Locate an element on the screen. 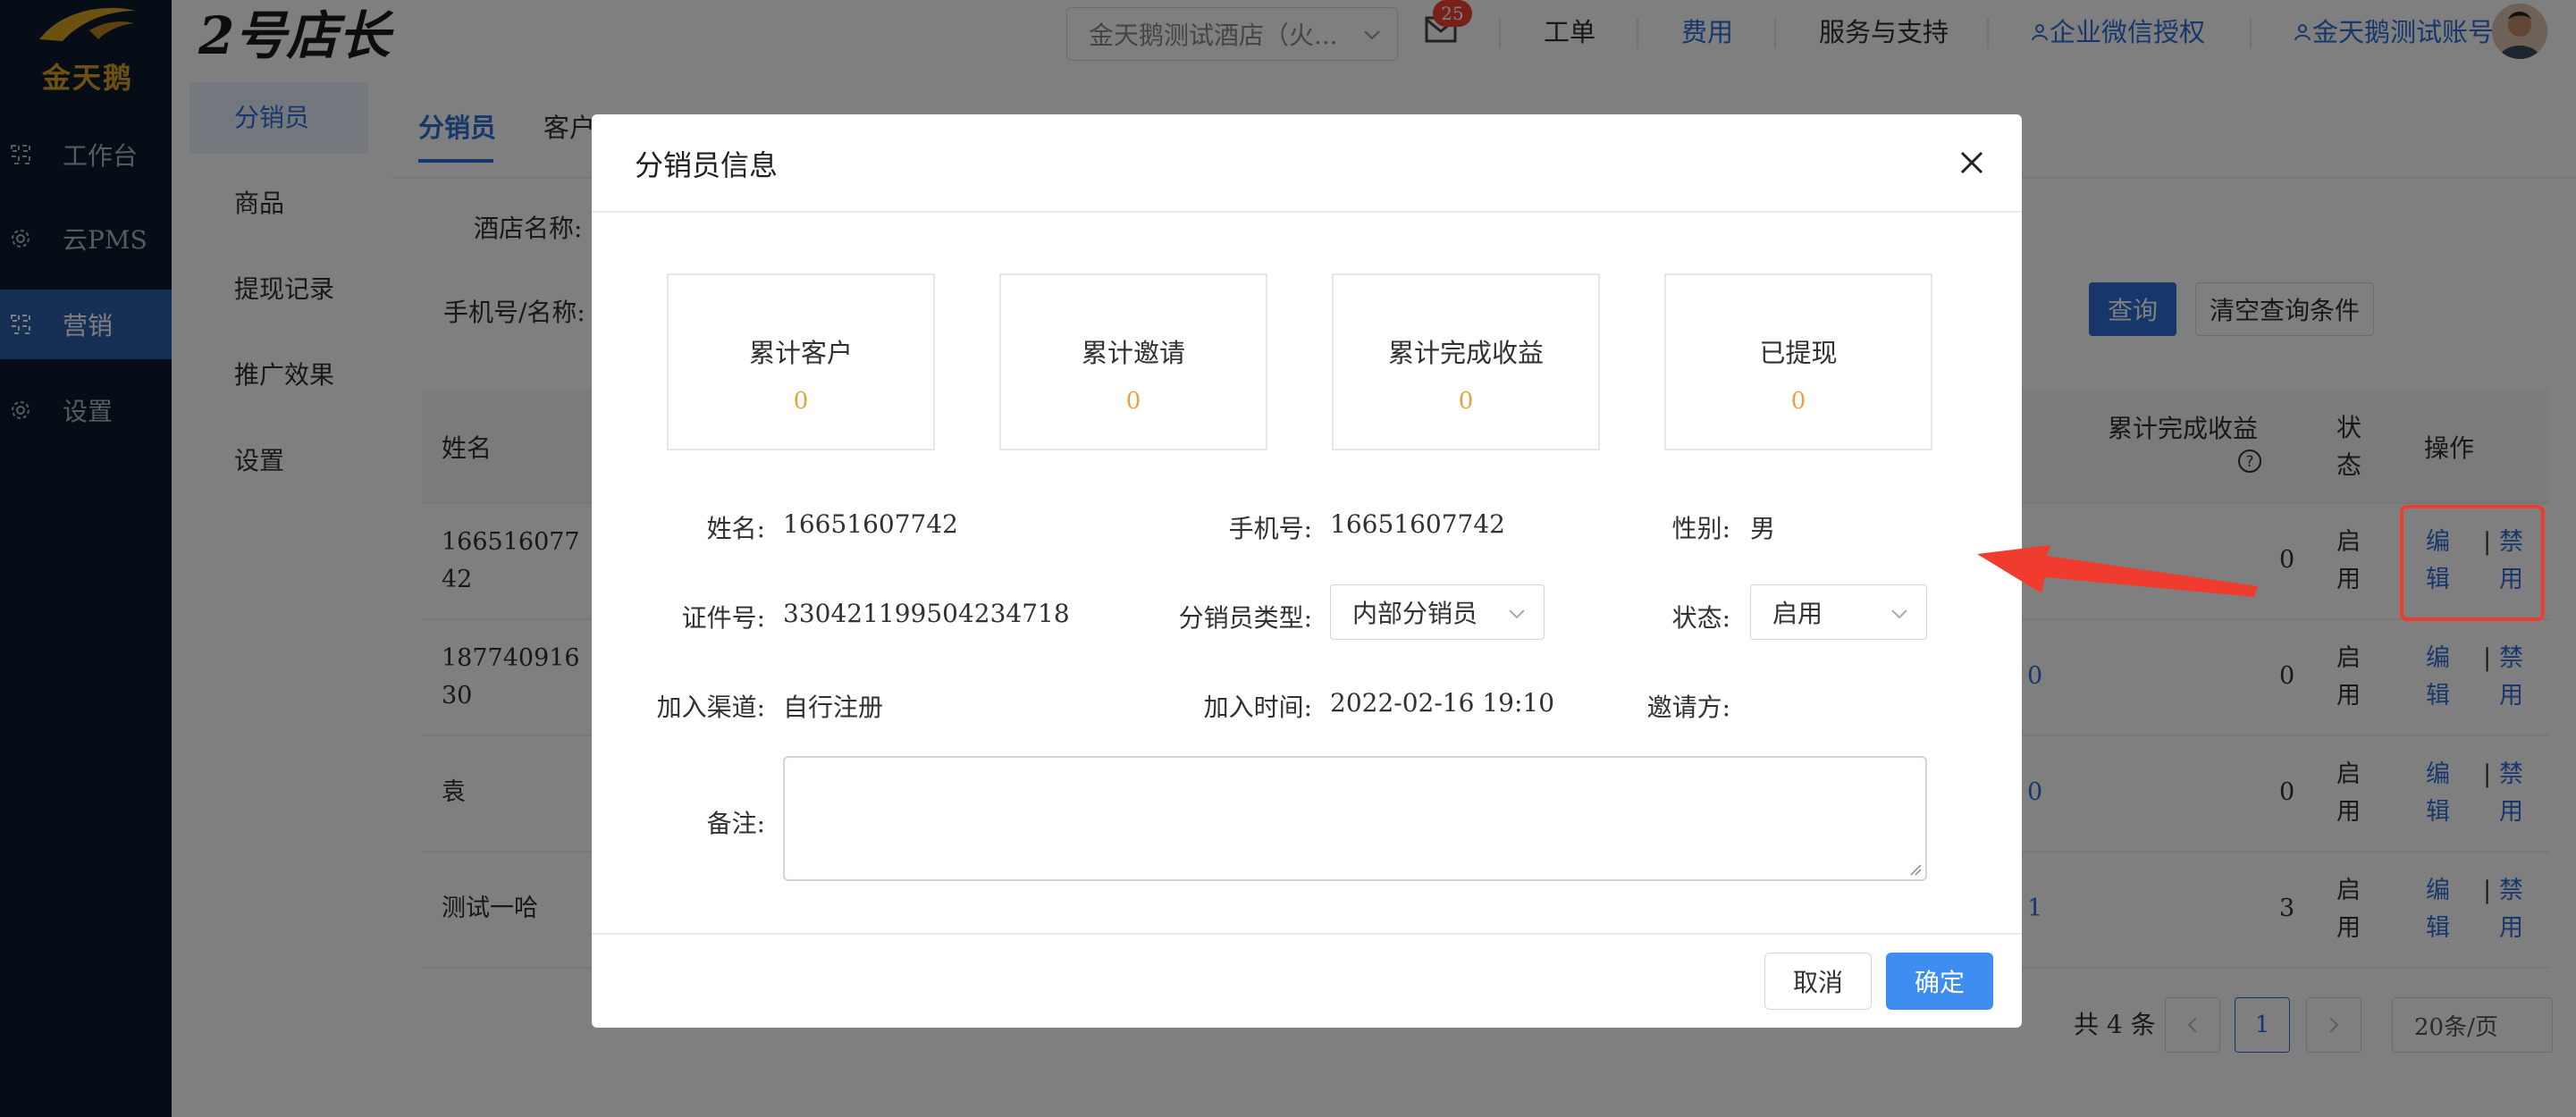 Image resolution: width=2576 pixels, height=1117 pixels. annotation-arrow-icon is located at coordinates (2118, 571).